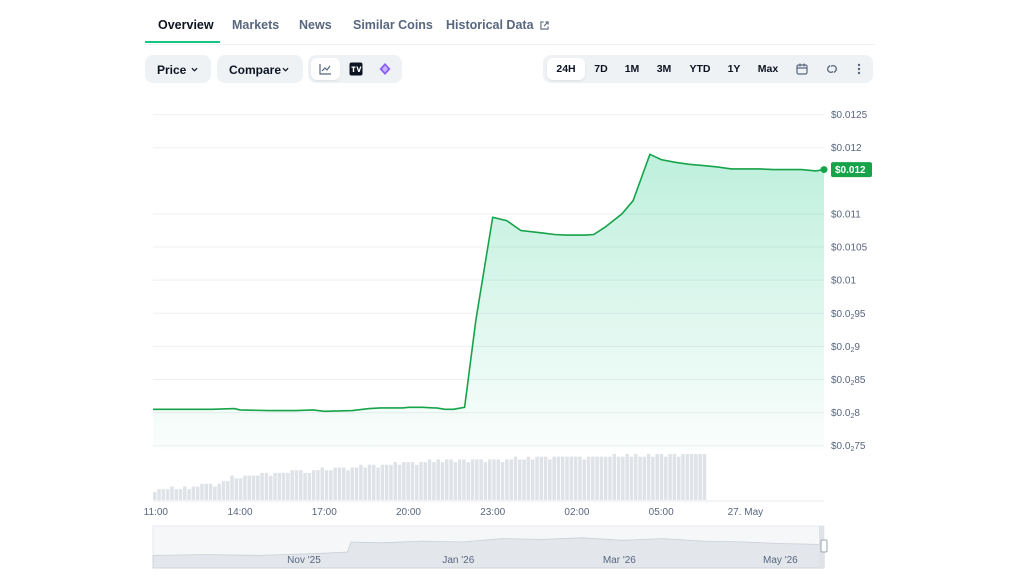 This screenshot has width=1024, height=576. Describe the element at coordinates (848, 381) in the screenshot. I see `y-tick-label: $0.0285` at that location.